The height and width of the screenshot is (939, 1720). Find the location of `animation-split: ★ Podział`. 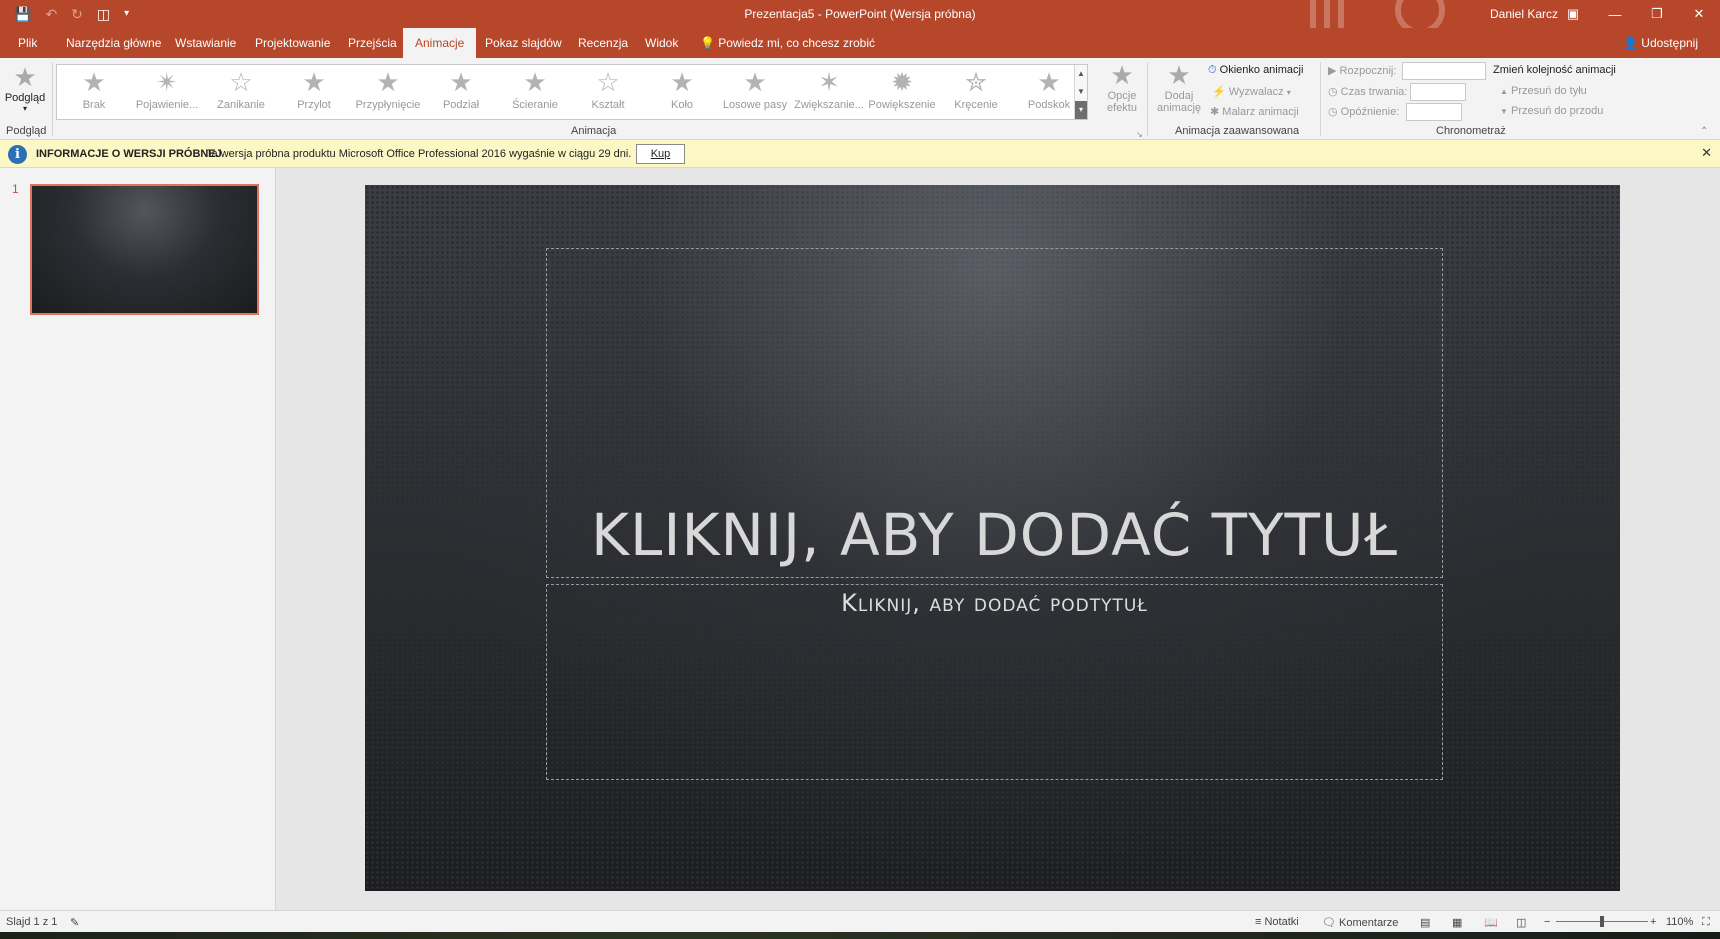

animation-split: ★ Podział is located at coordinates (461, 92).